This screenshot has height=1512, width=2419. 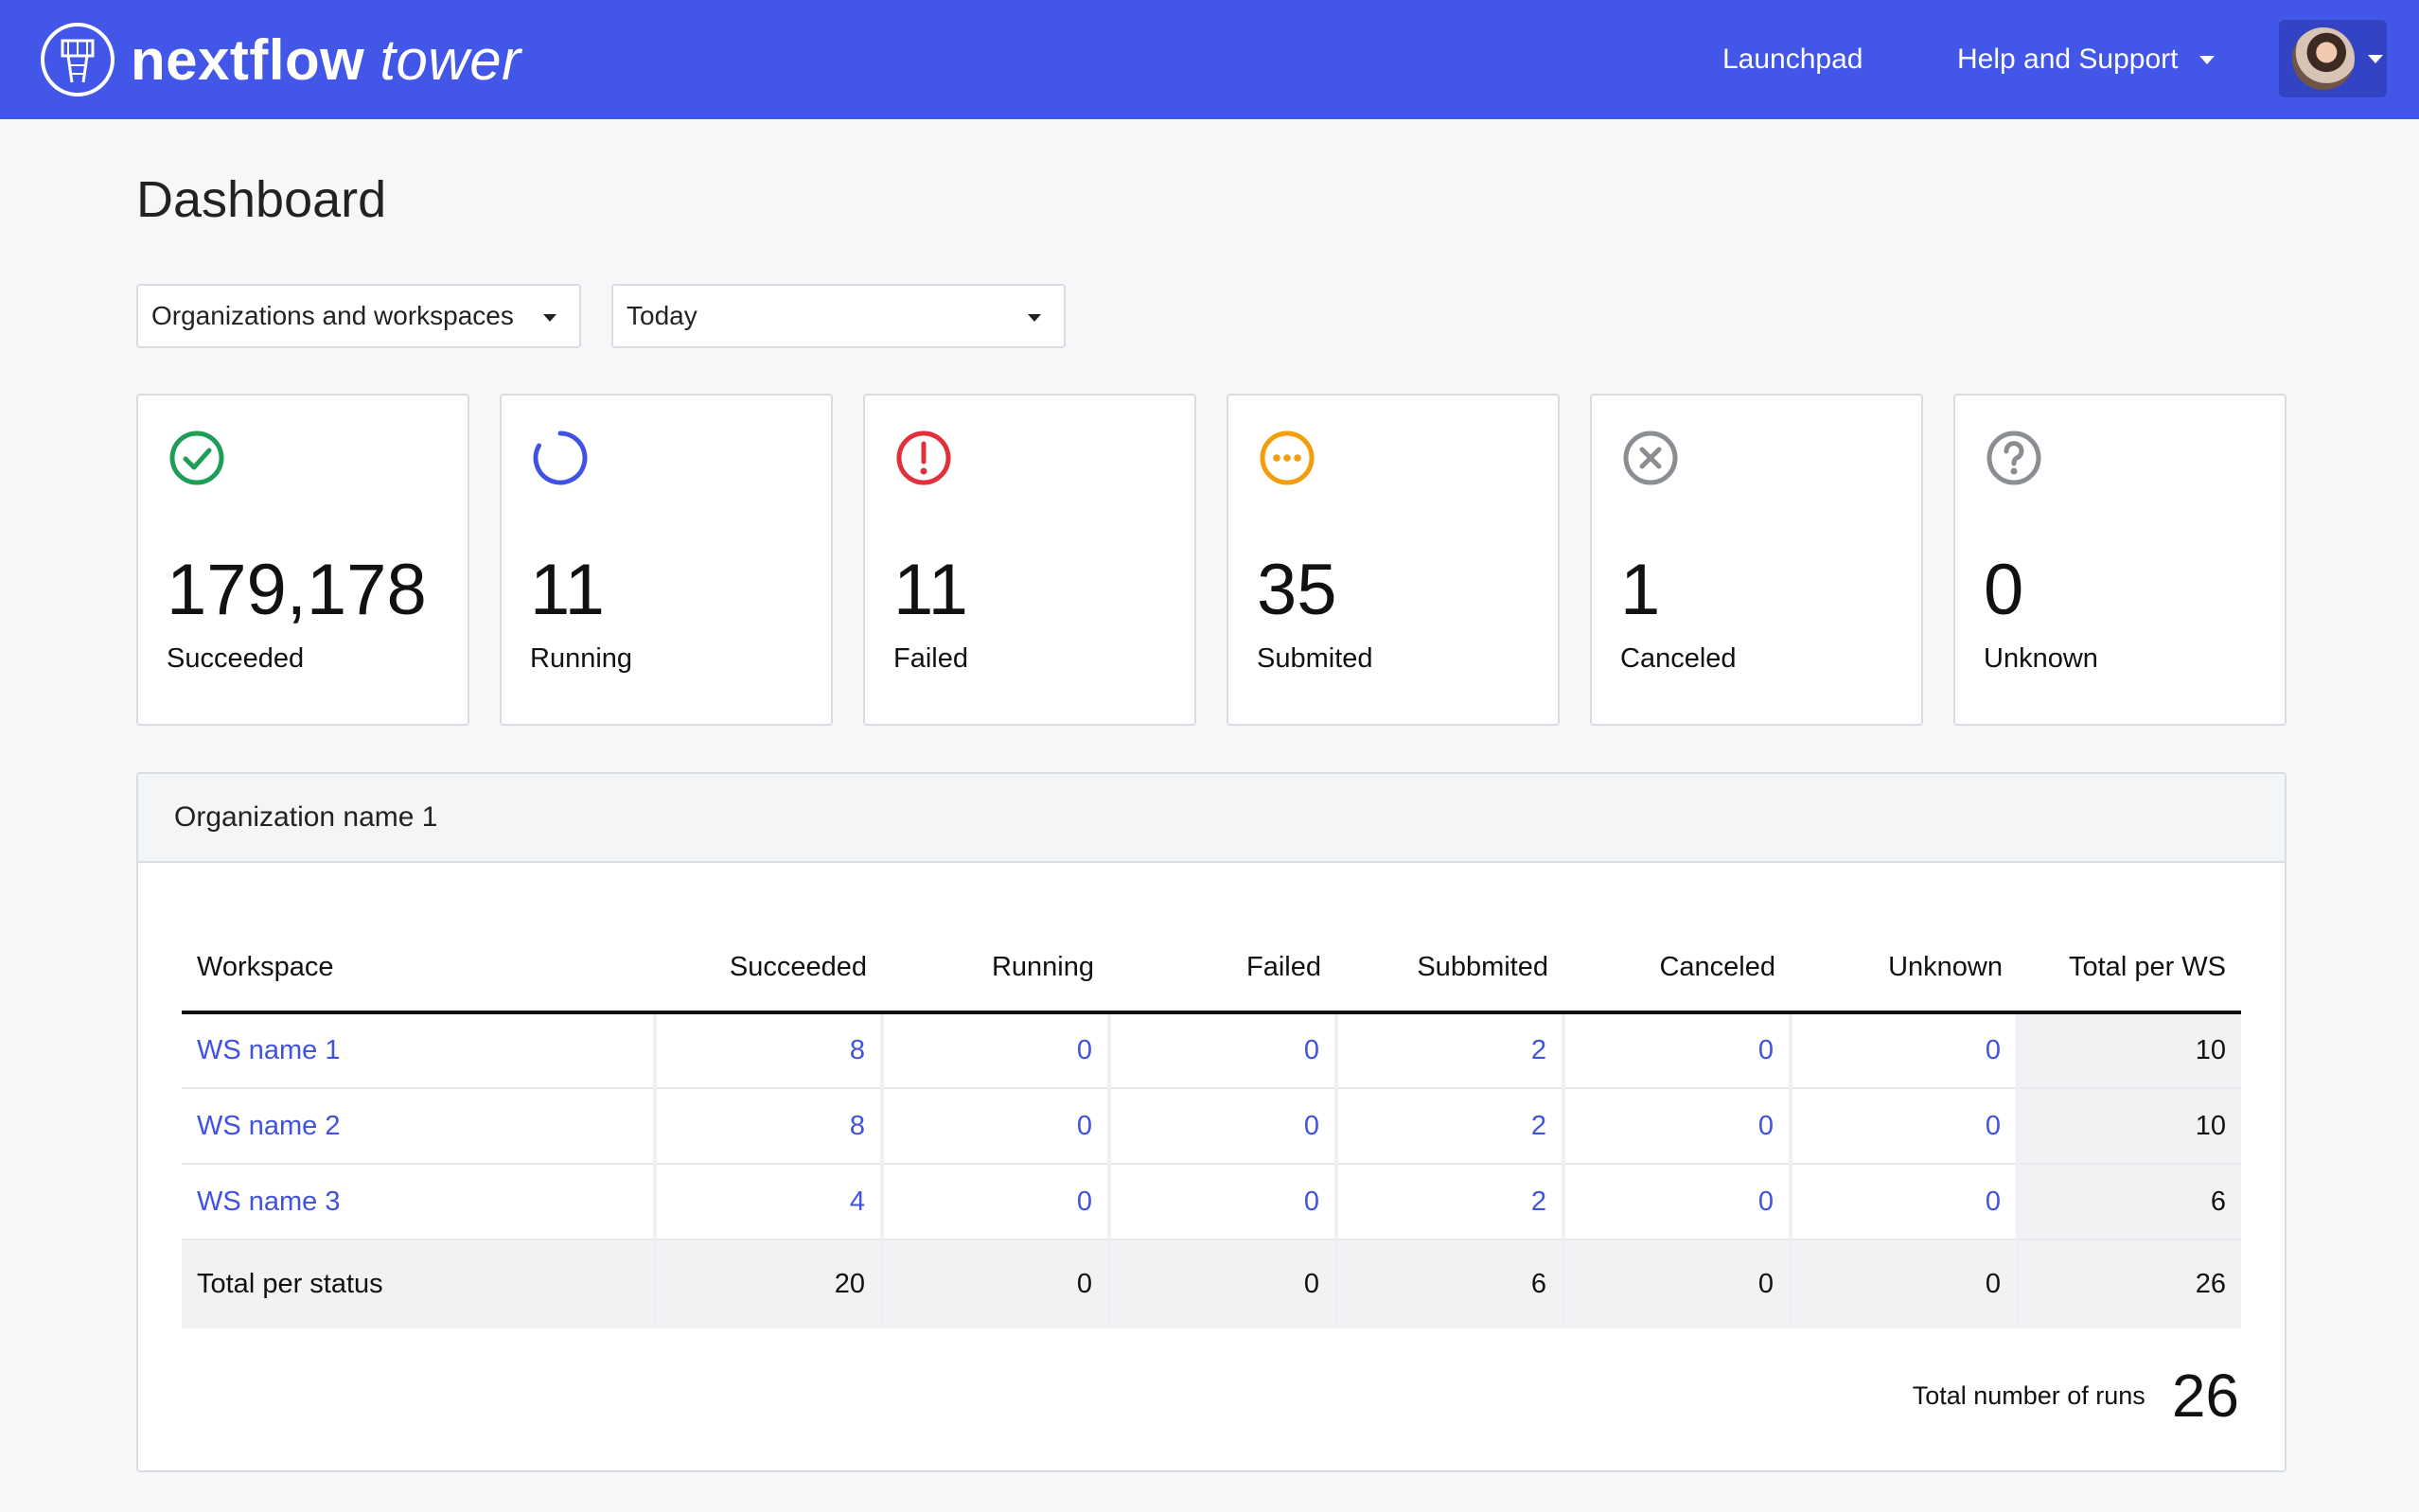 I want to click on alert-circle-icon, so click(x=923, y=458).